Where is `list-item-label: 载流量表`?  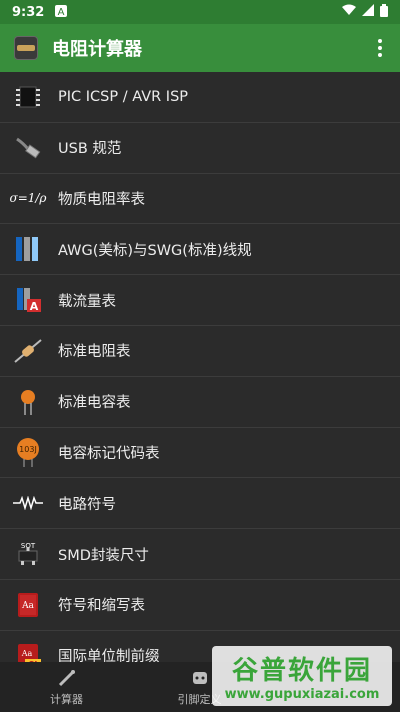
list-item-label: 载流量表 is located at coordinates (87, 301).